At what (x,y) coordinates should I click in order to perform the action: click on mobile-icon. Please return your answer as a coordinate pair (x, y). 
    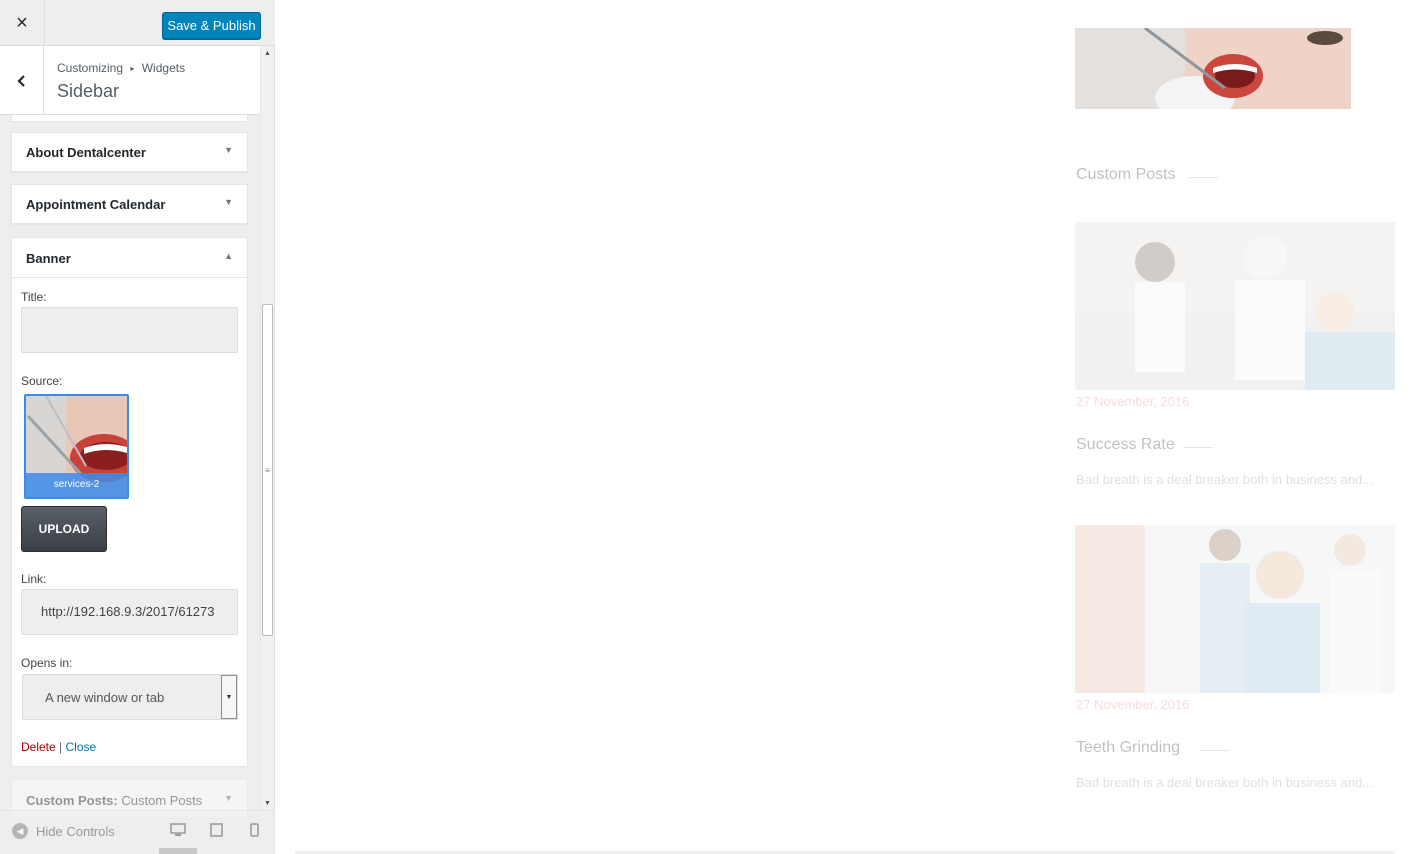
    Looking at the image, I should click on (254, 830).